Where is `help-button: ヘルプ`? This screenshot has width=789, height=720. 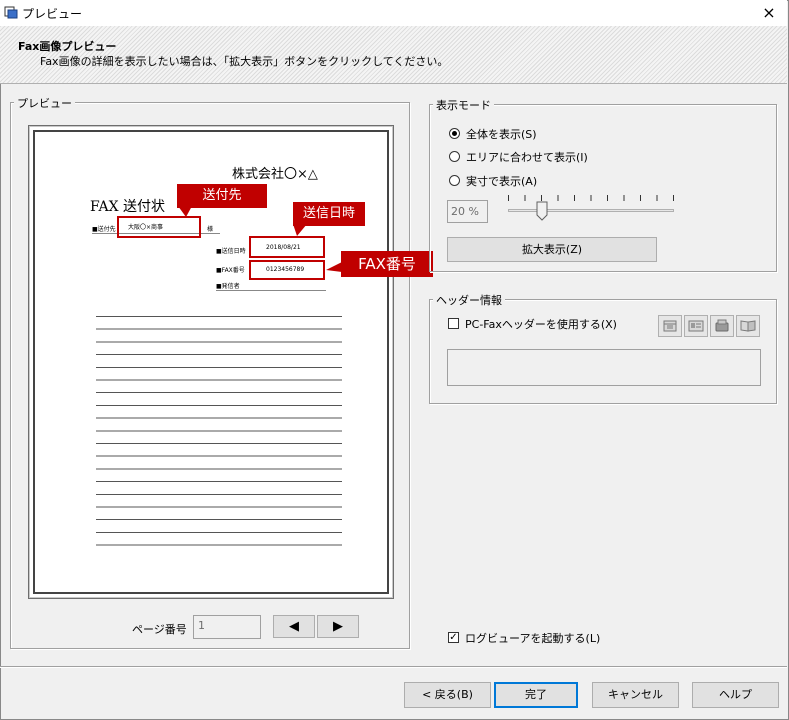
help-button: ヘルプ is located at coordinates (735, 695).